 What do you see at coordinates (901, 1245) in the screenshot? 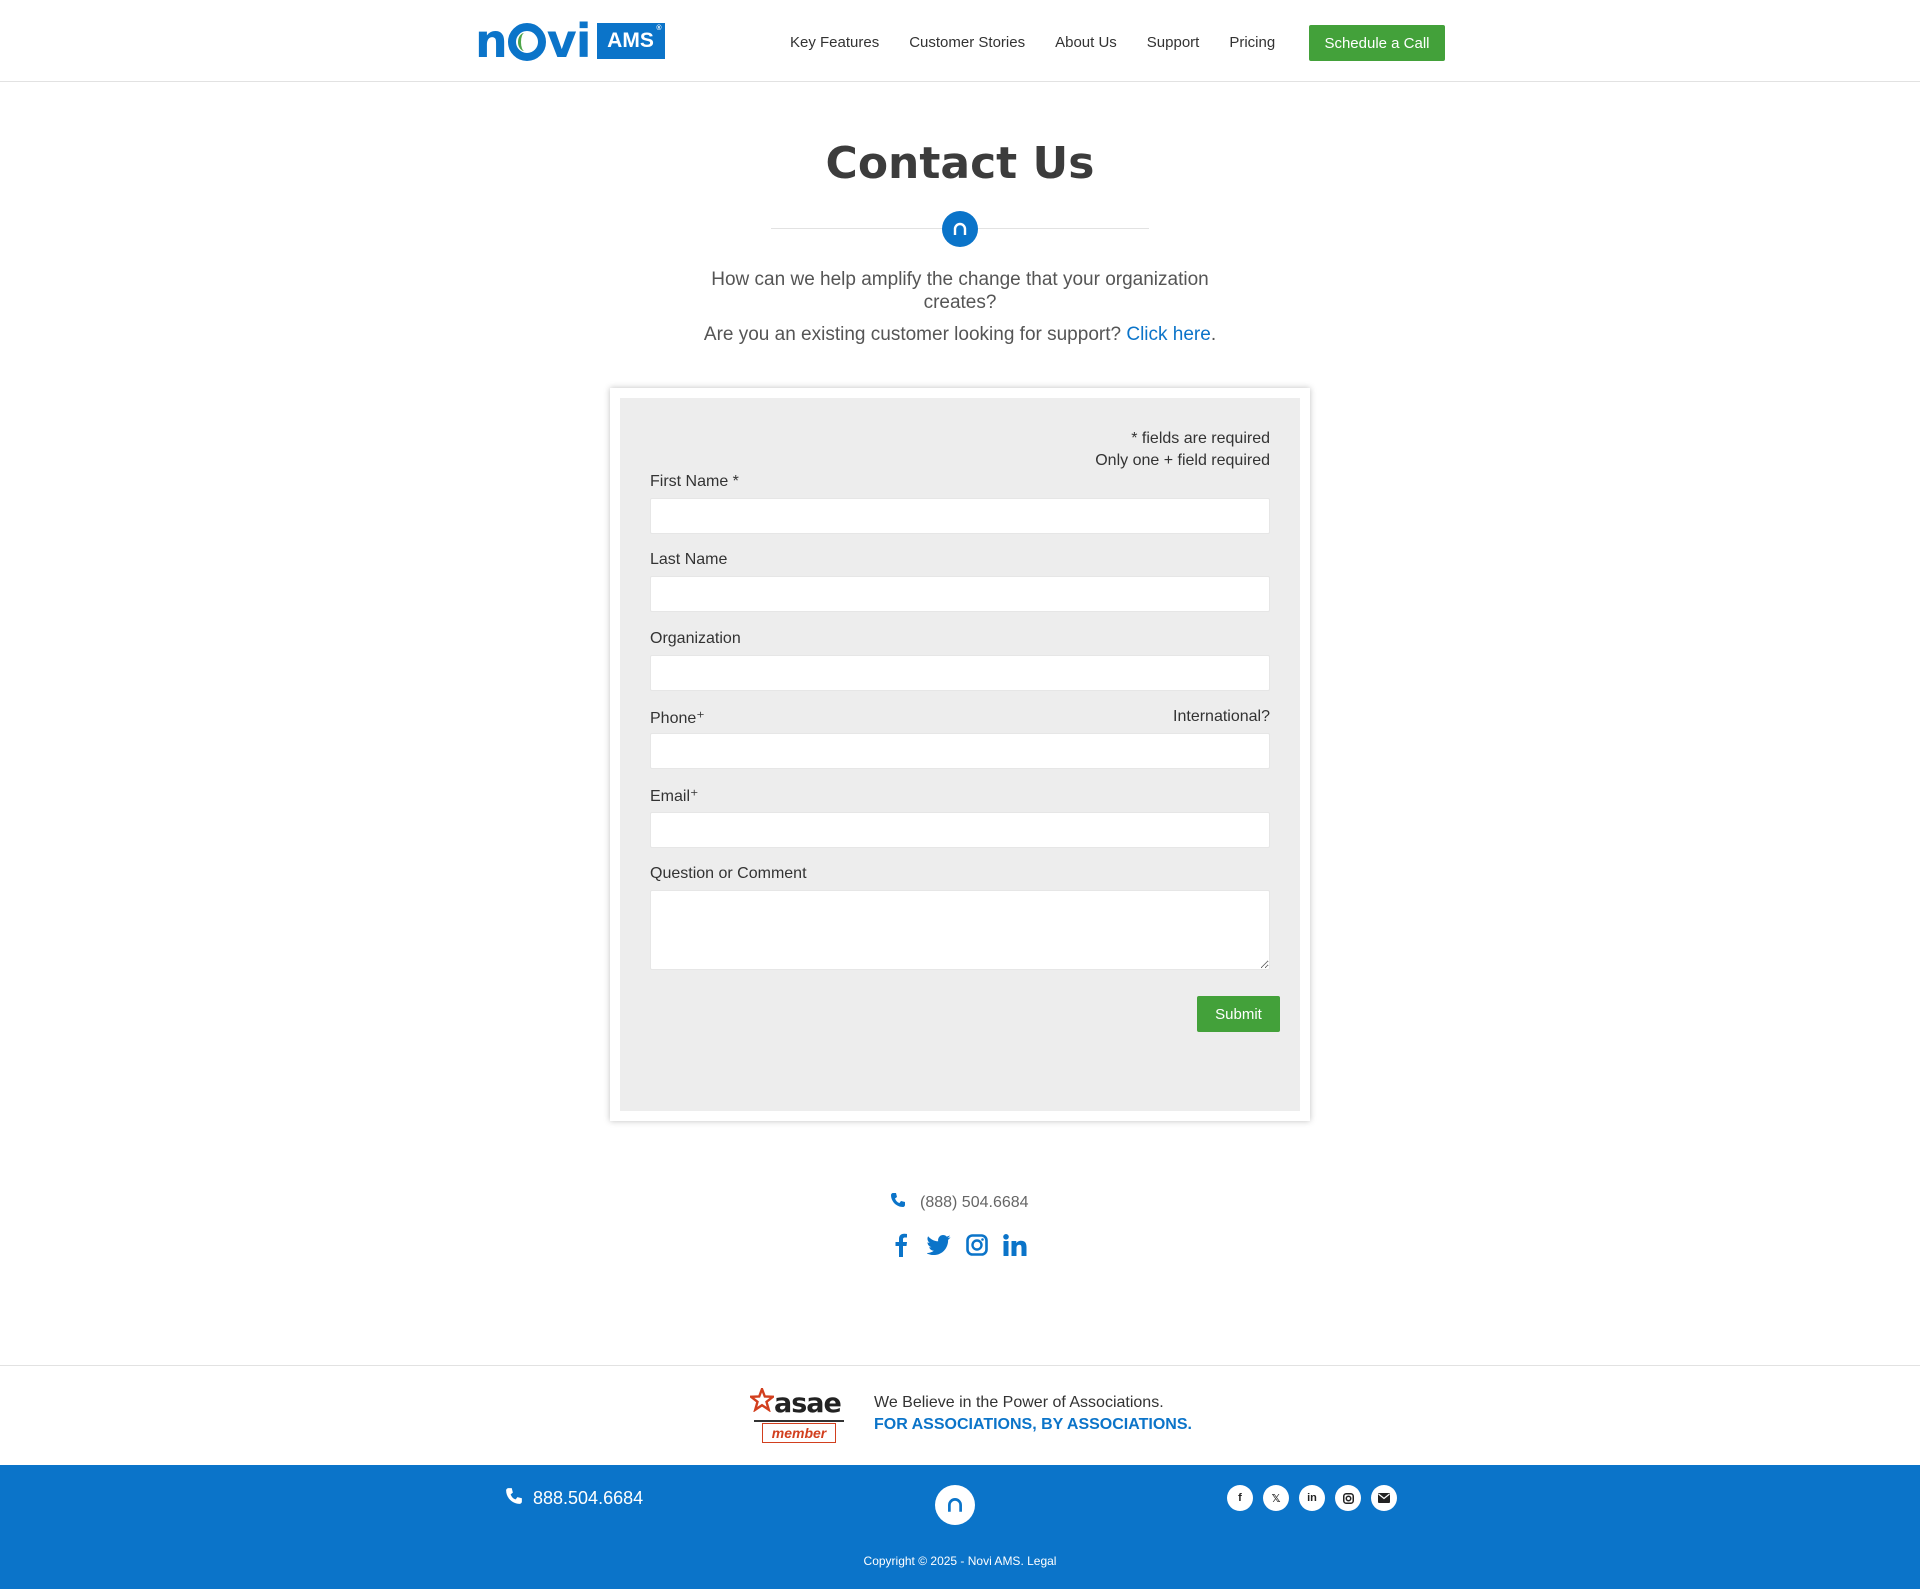
I see `facebook-icon` at bounding box center [901, 1245].